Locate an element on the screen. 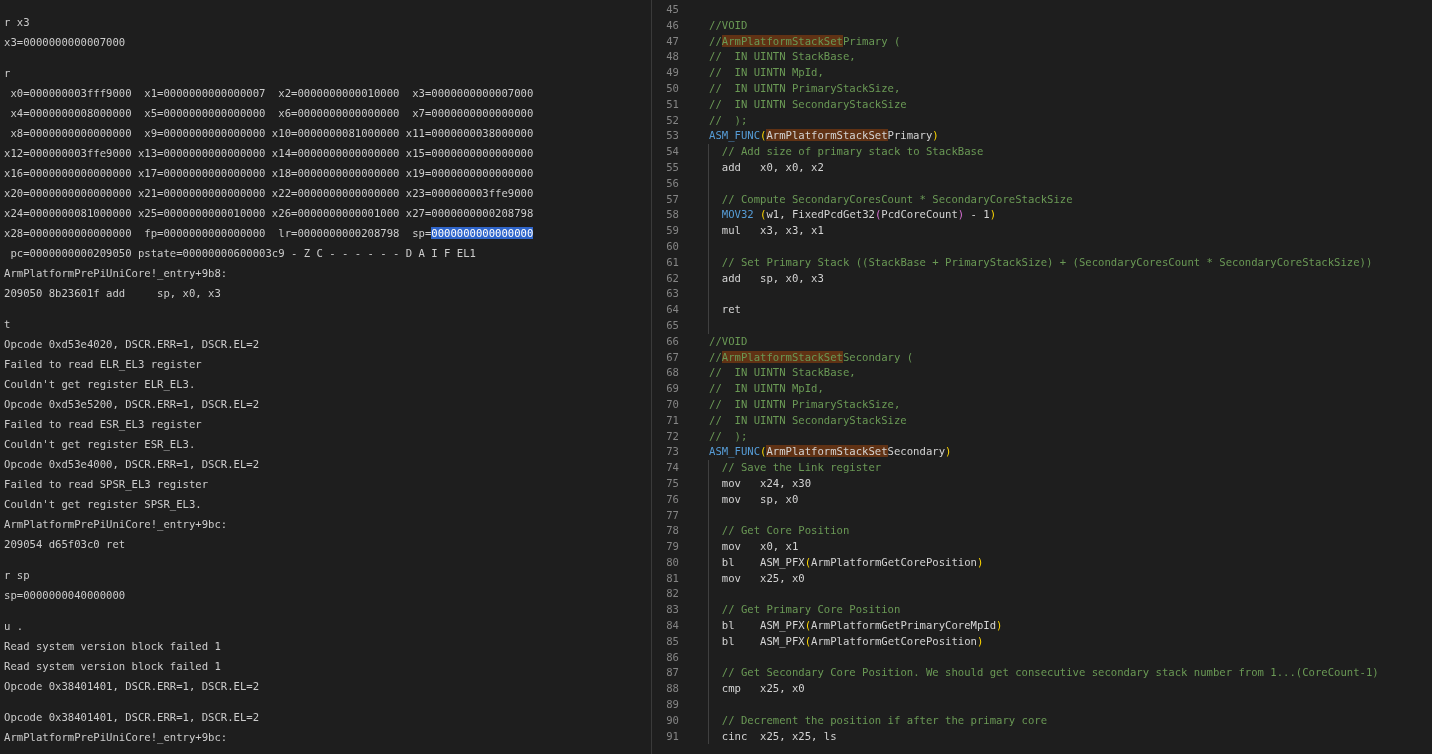 The image size is (1432, 754). line-number: 46 is located at coordinates (672, 25).